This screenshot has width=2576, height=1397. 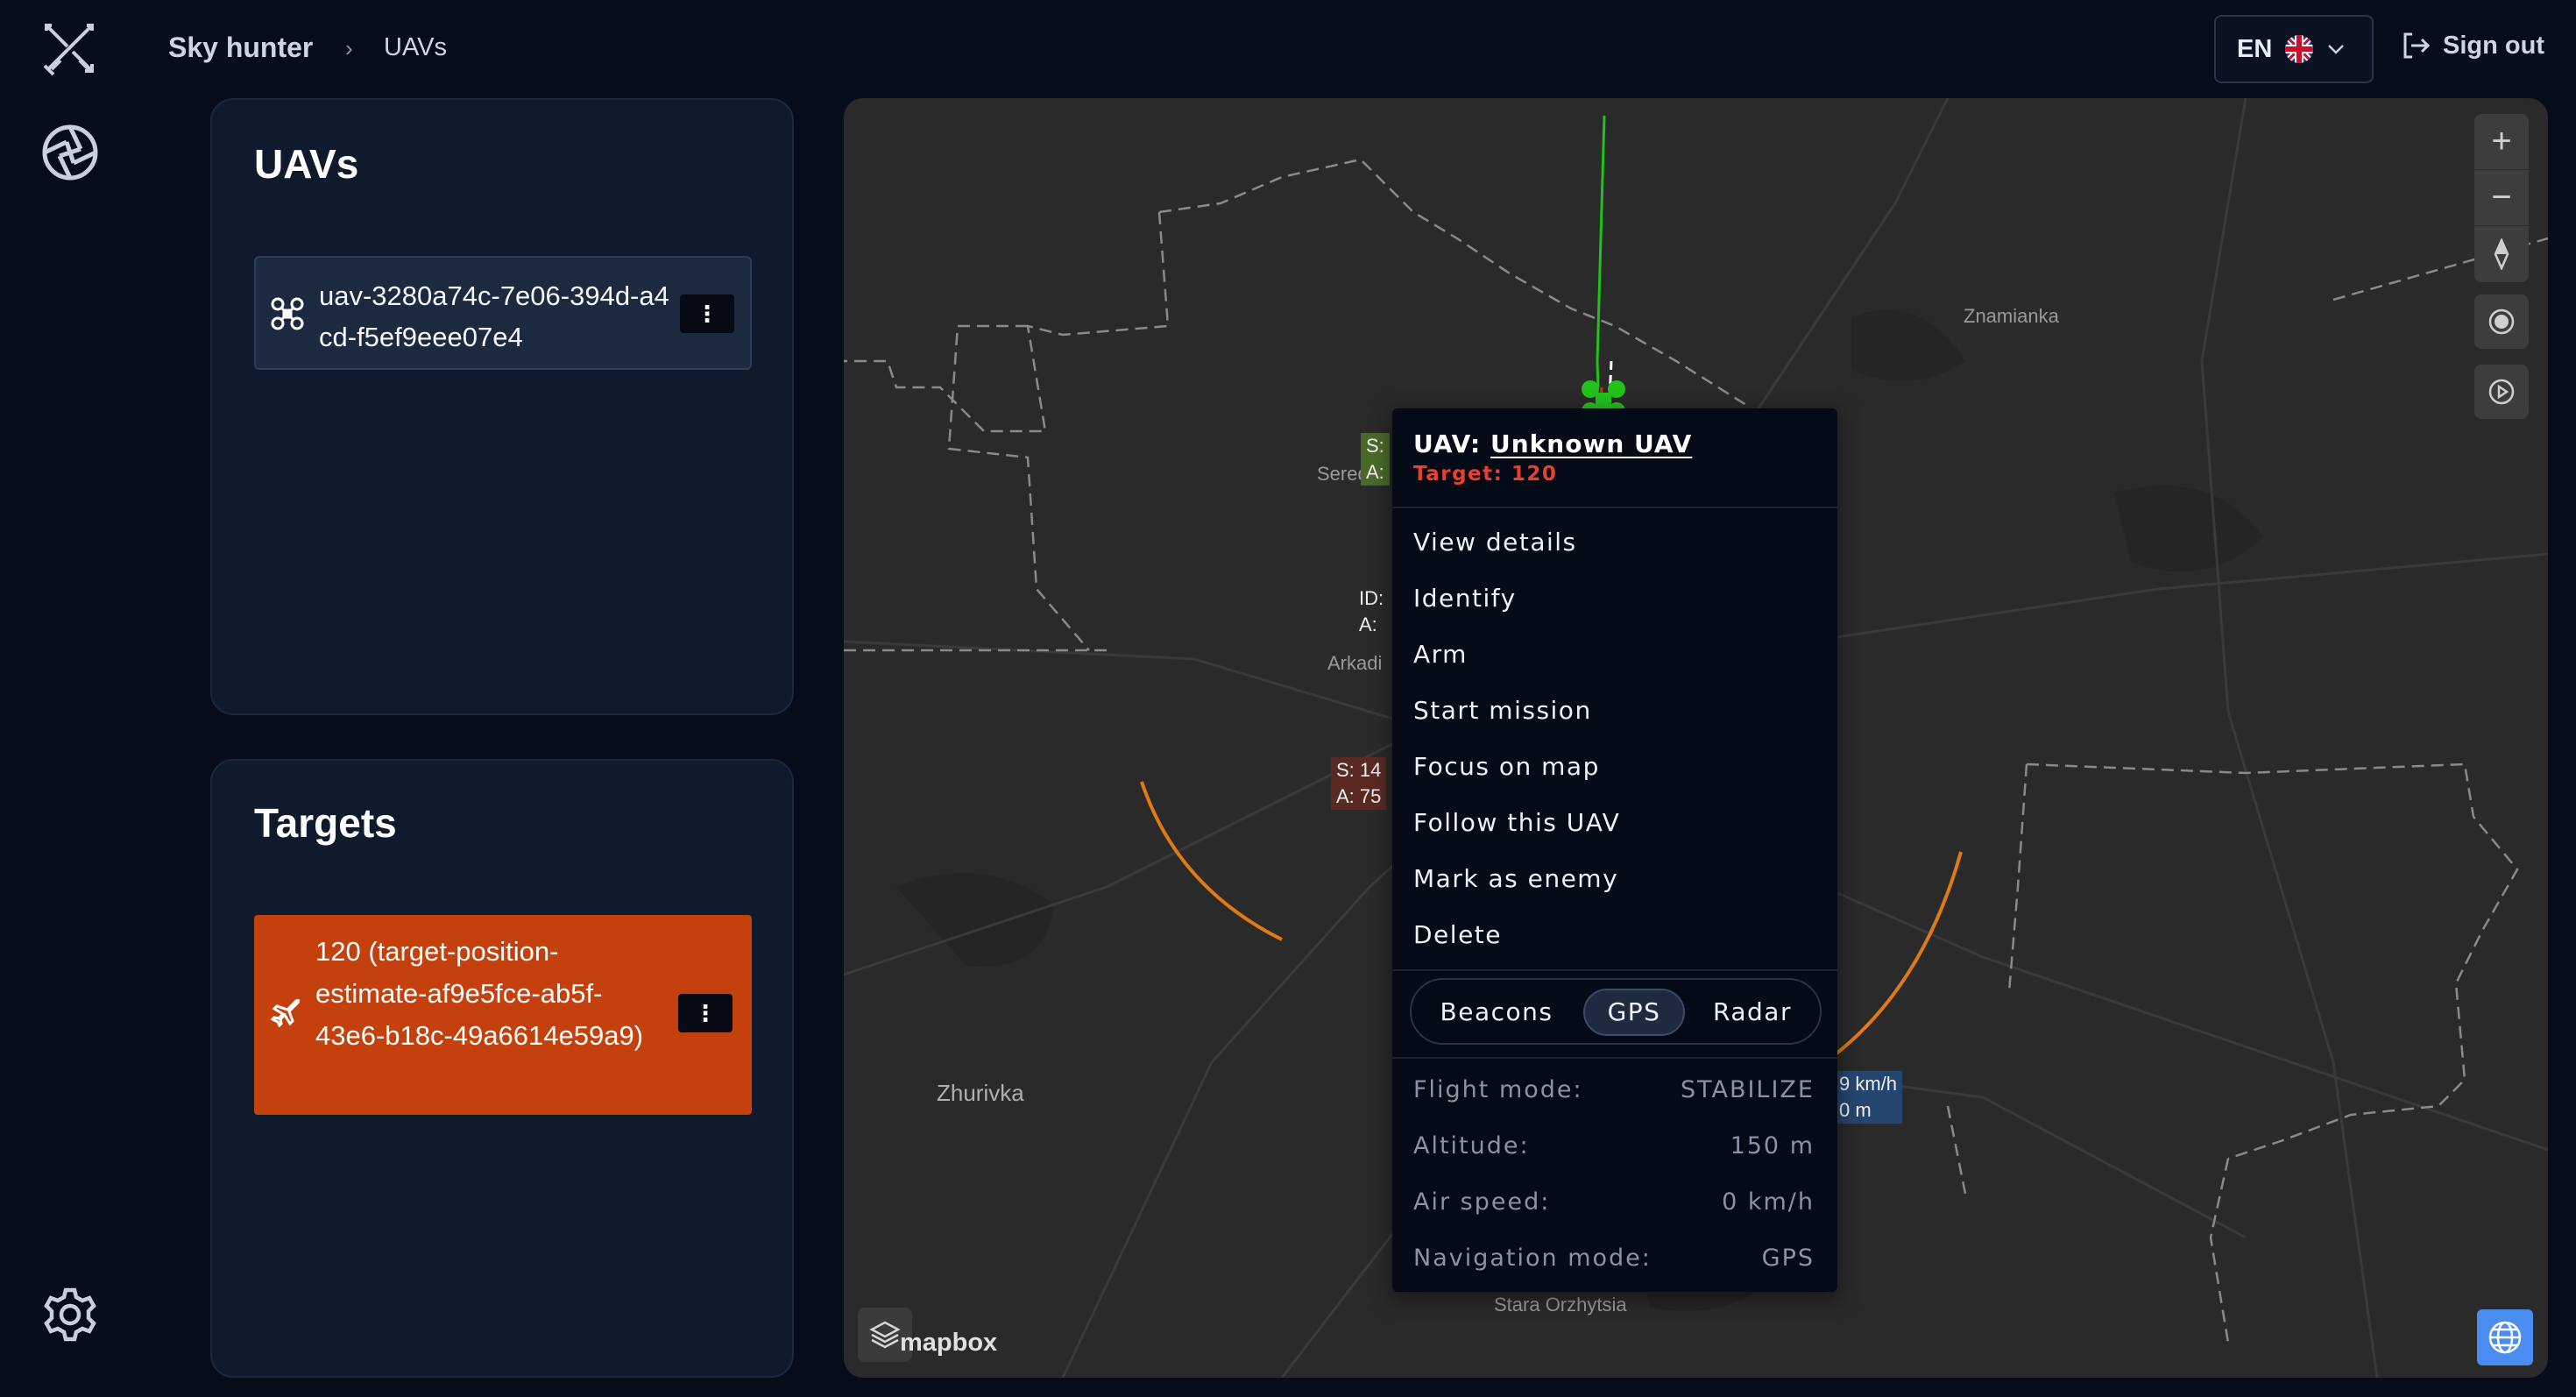 What do you see at coordinates (1355, 663) in the screenshot?
I see `place-label: Arkadi` at bounding box center [1355, 663].